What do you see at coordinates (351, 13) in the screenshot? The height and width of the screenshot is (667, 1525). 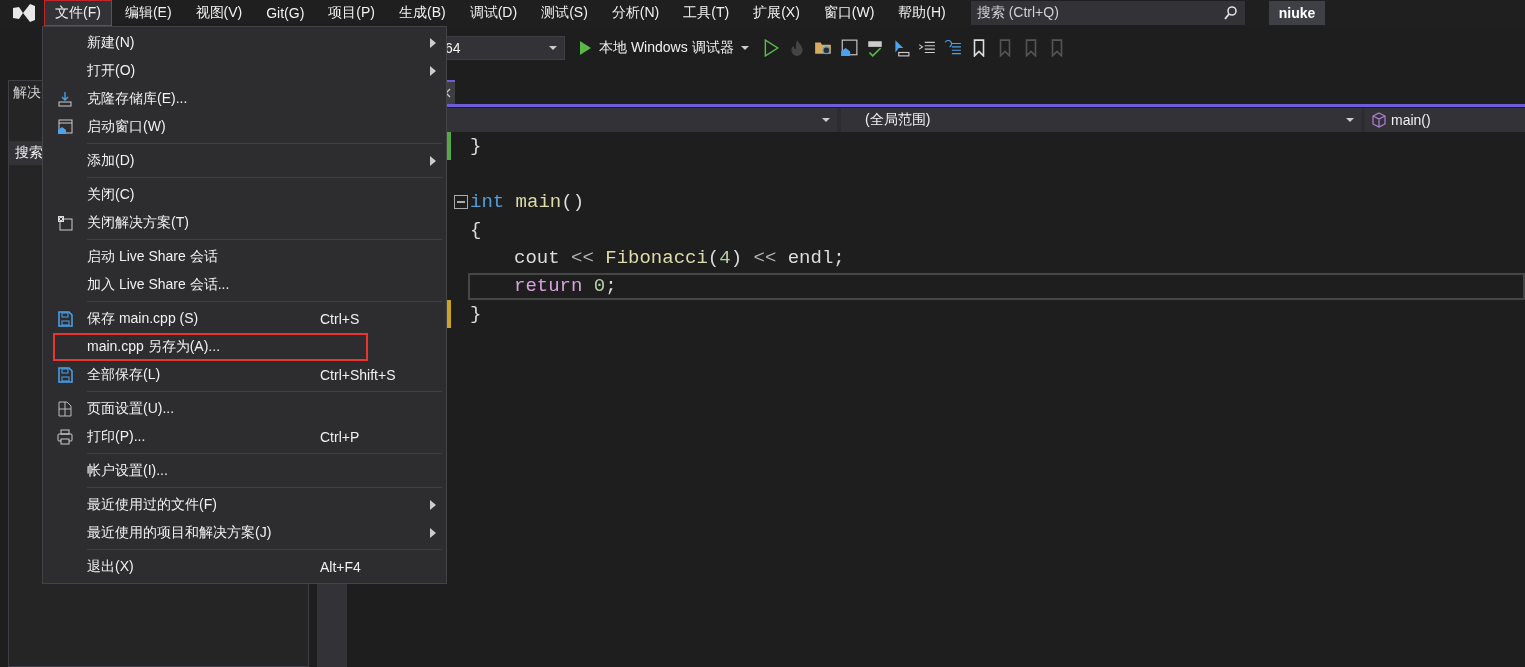 I see `menu-item: 项目(P)` at bounding box center [351, 13].